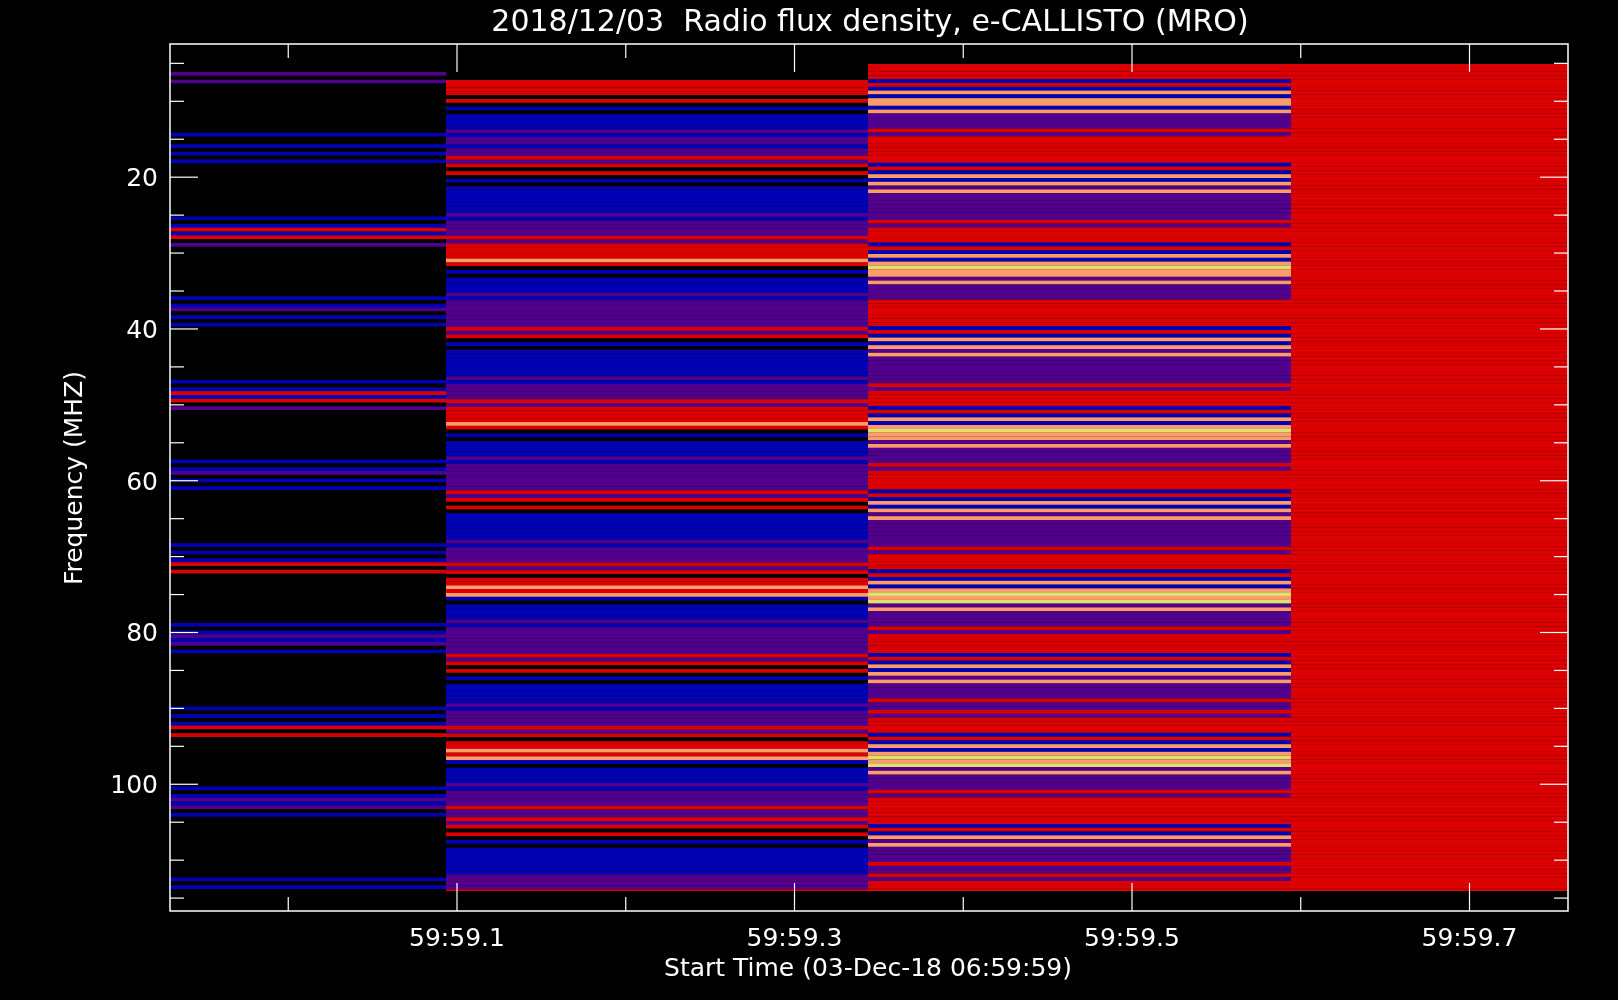 The height and width of the screenshot is (1000, 1618). What do you see at coordinates (142, 481) in the screenshot?
I see `y-tick-label: 60` at bounding box center [142, 481].